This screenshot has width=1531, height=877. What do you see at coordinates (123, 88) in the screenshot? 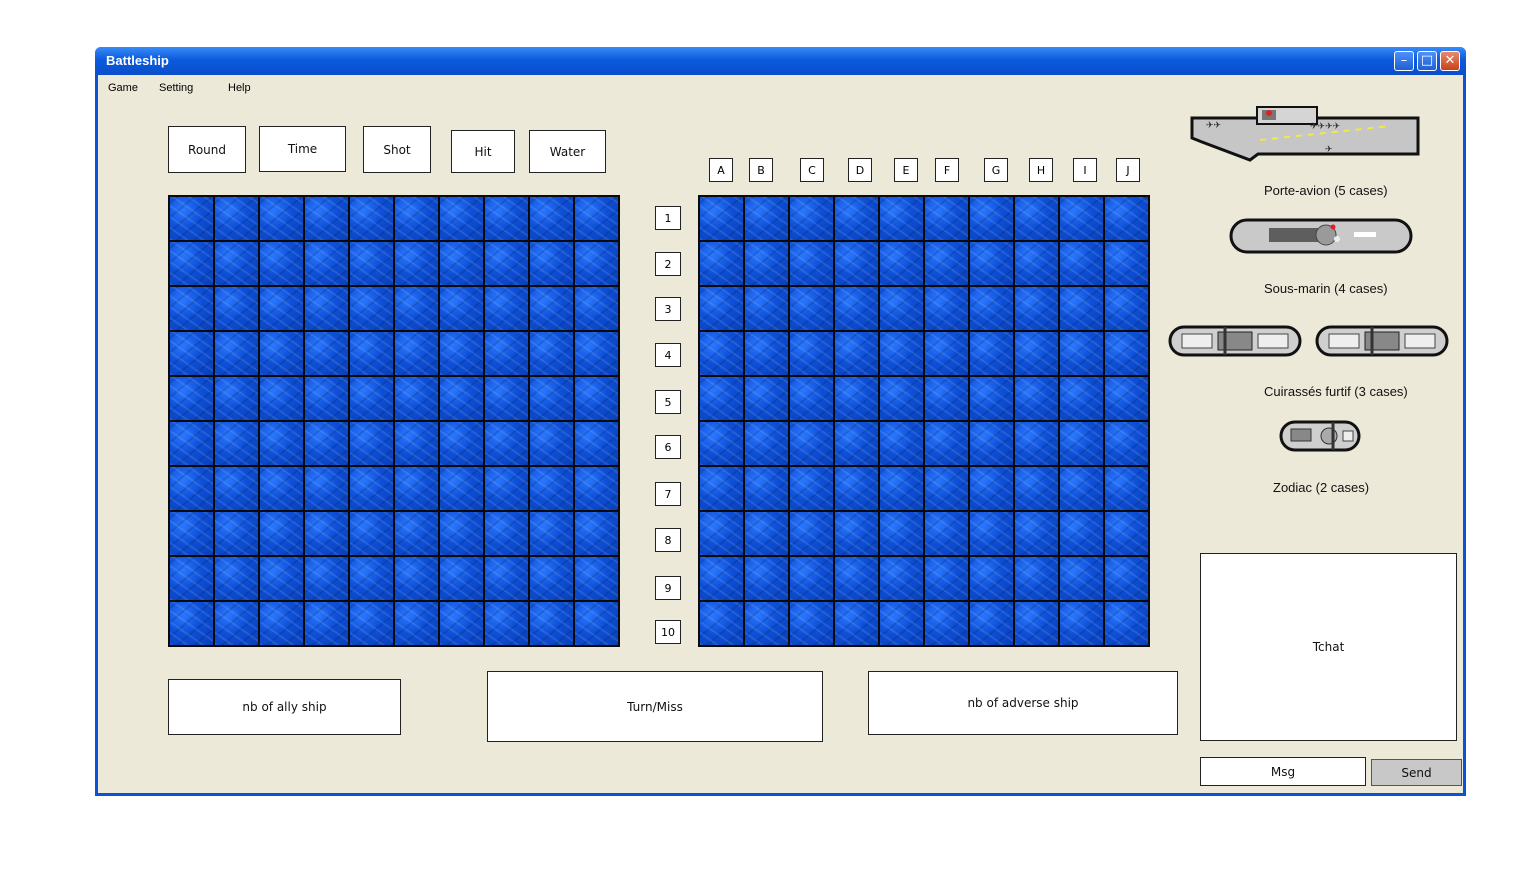
I see `menu-game: Game` at bounding box center [123, 88].